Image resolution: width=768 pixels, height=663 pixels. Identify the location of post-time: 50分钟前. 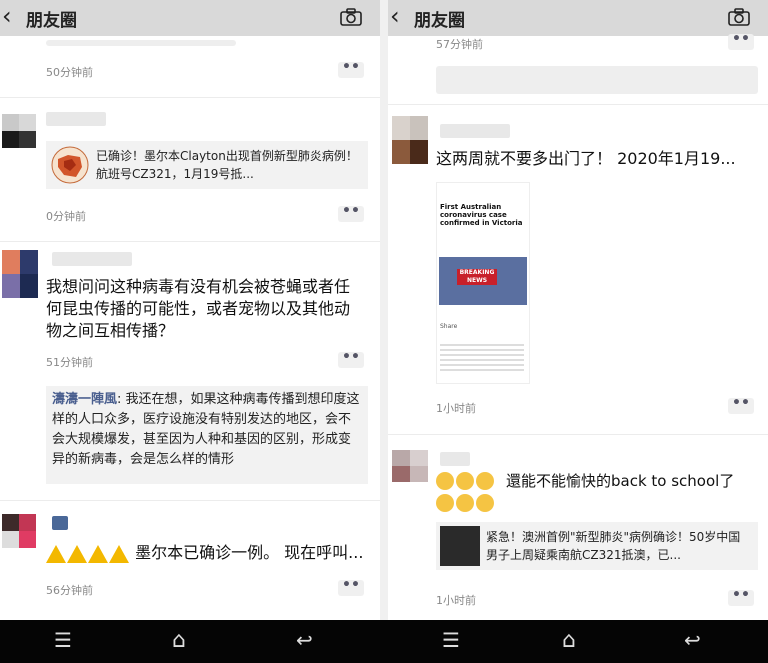
(69, 72).